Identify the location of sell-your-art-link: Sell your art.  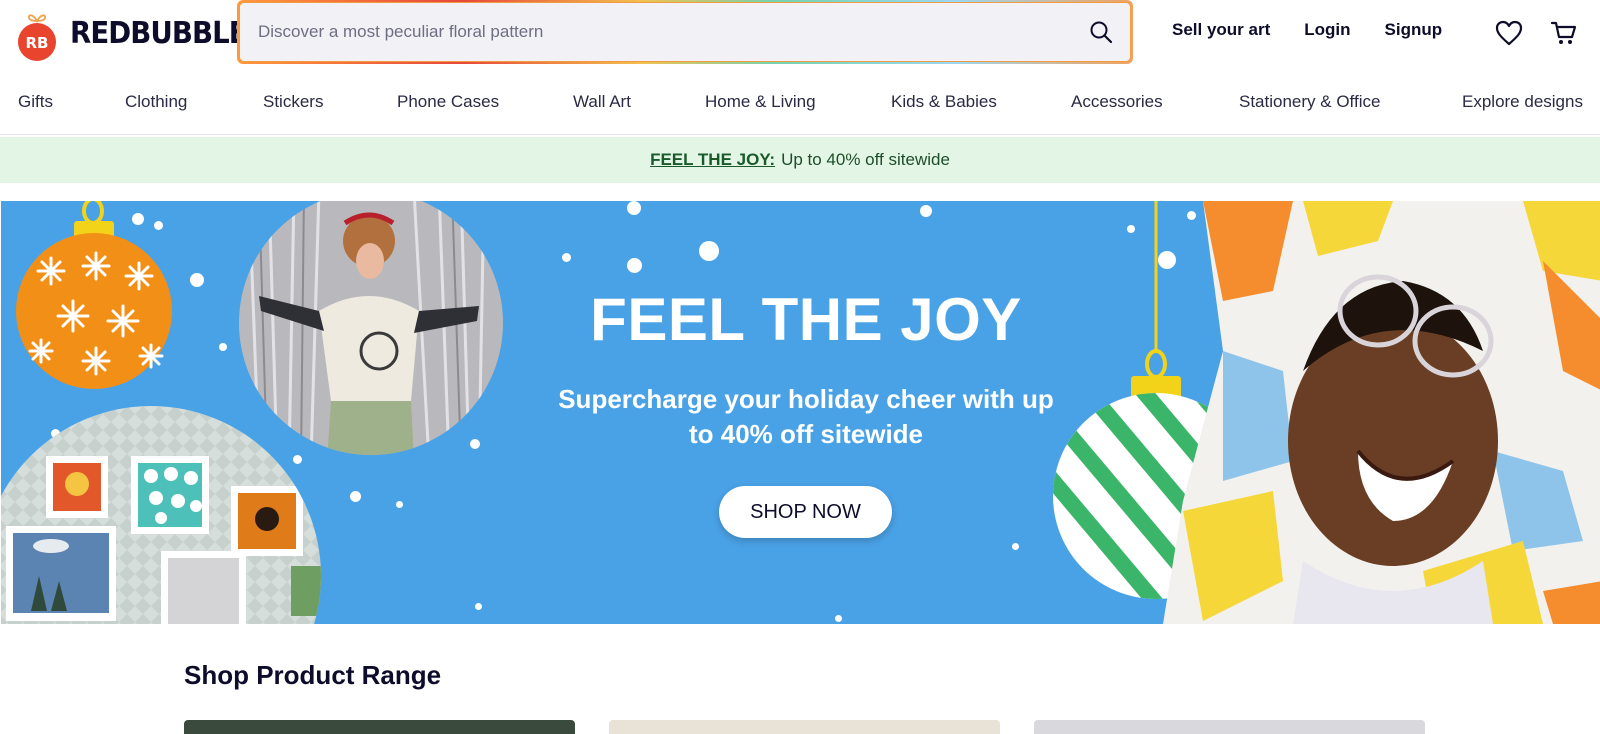
(1221, 30).